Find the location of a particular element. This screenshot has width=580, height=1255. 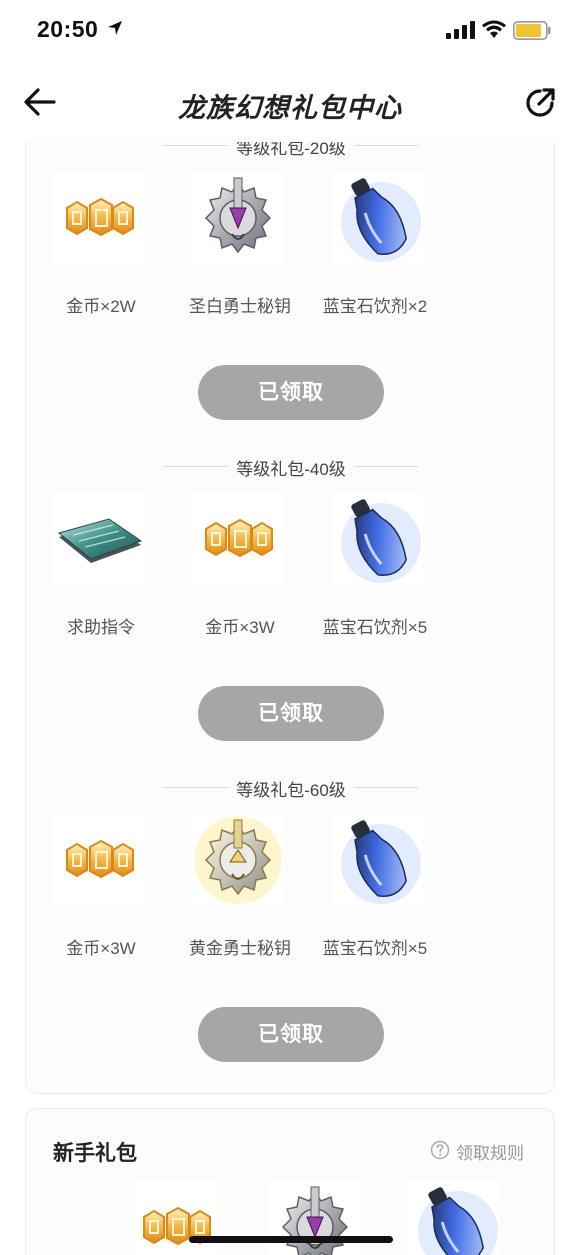

reward-name: 金币×2W is located at coordinates (101, 306).